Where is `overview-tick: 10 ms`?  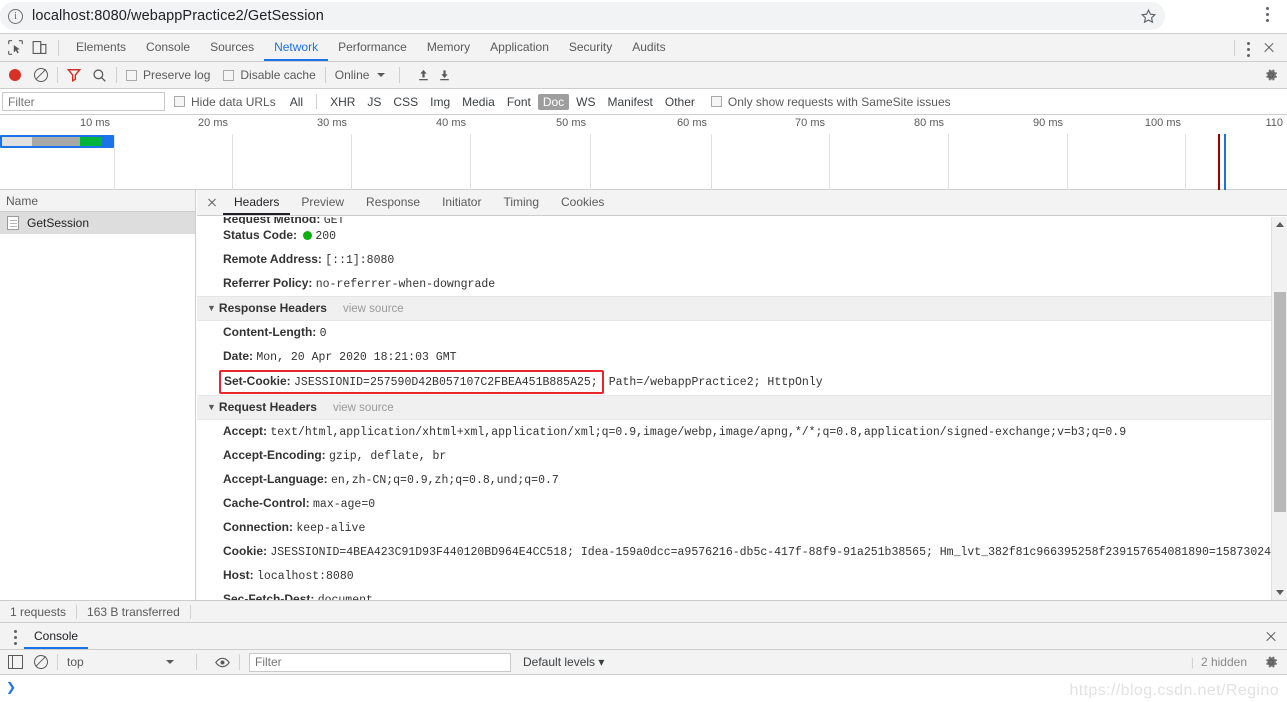
overview-tick: 10 ms is located at coordinates (95, 123).